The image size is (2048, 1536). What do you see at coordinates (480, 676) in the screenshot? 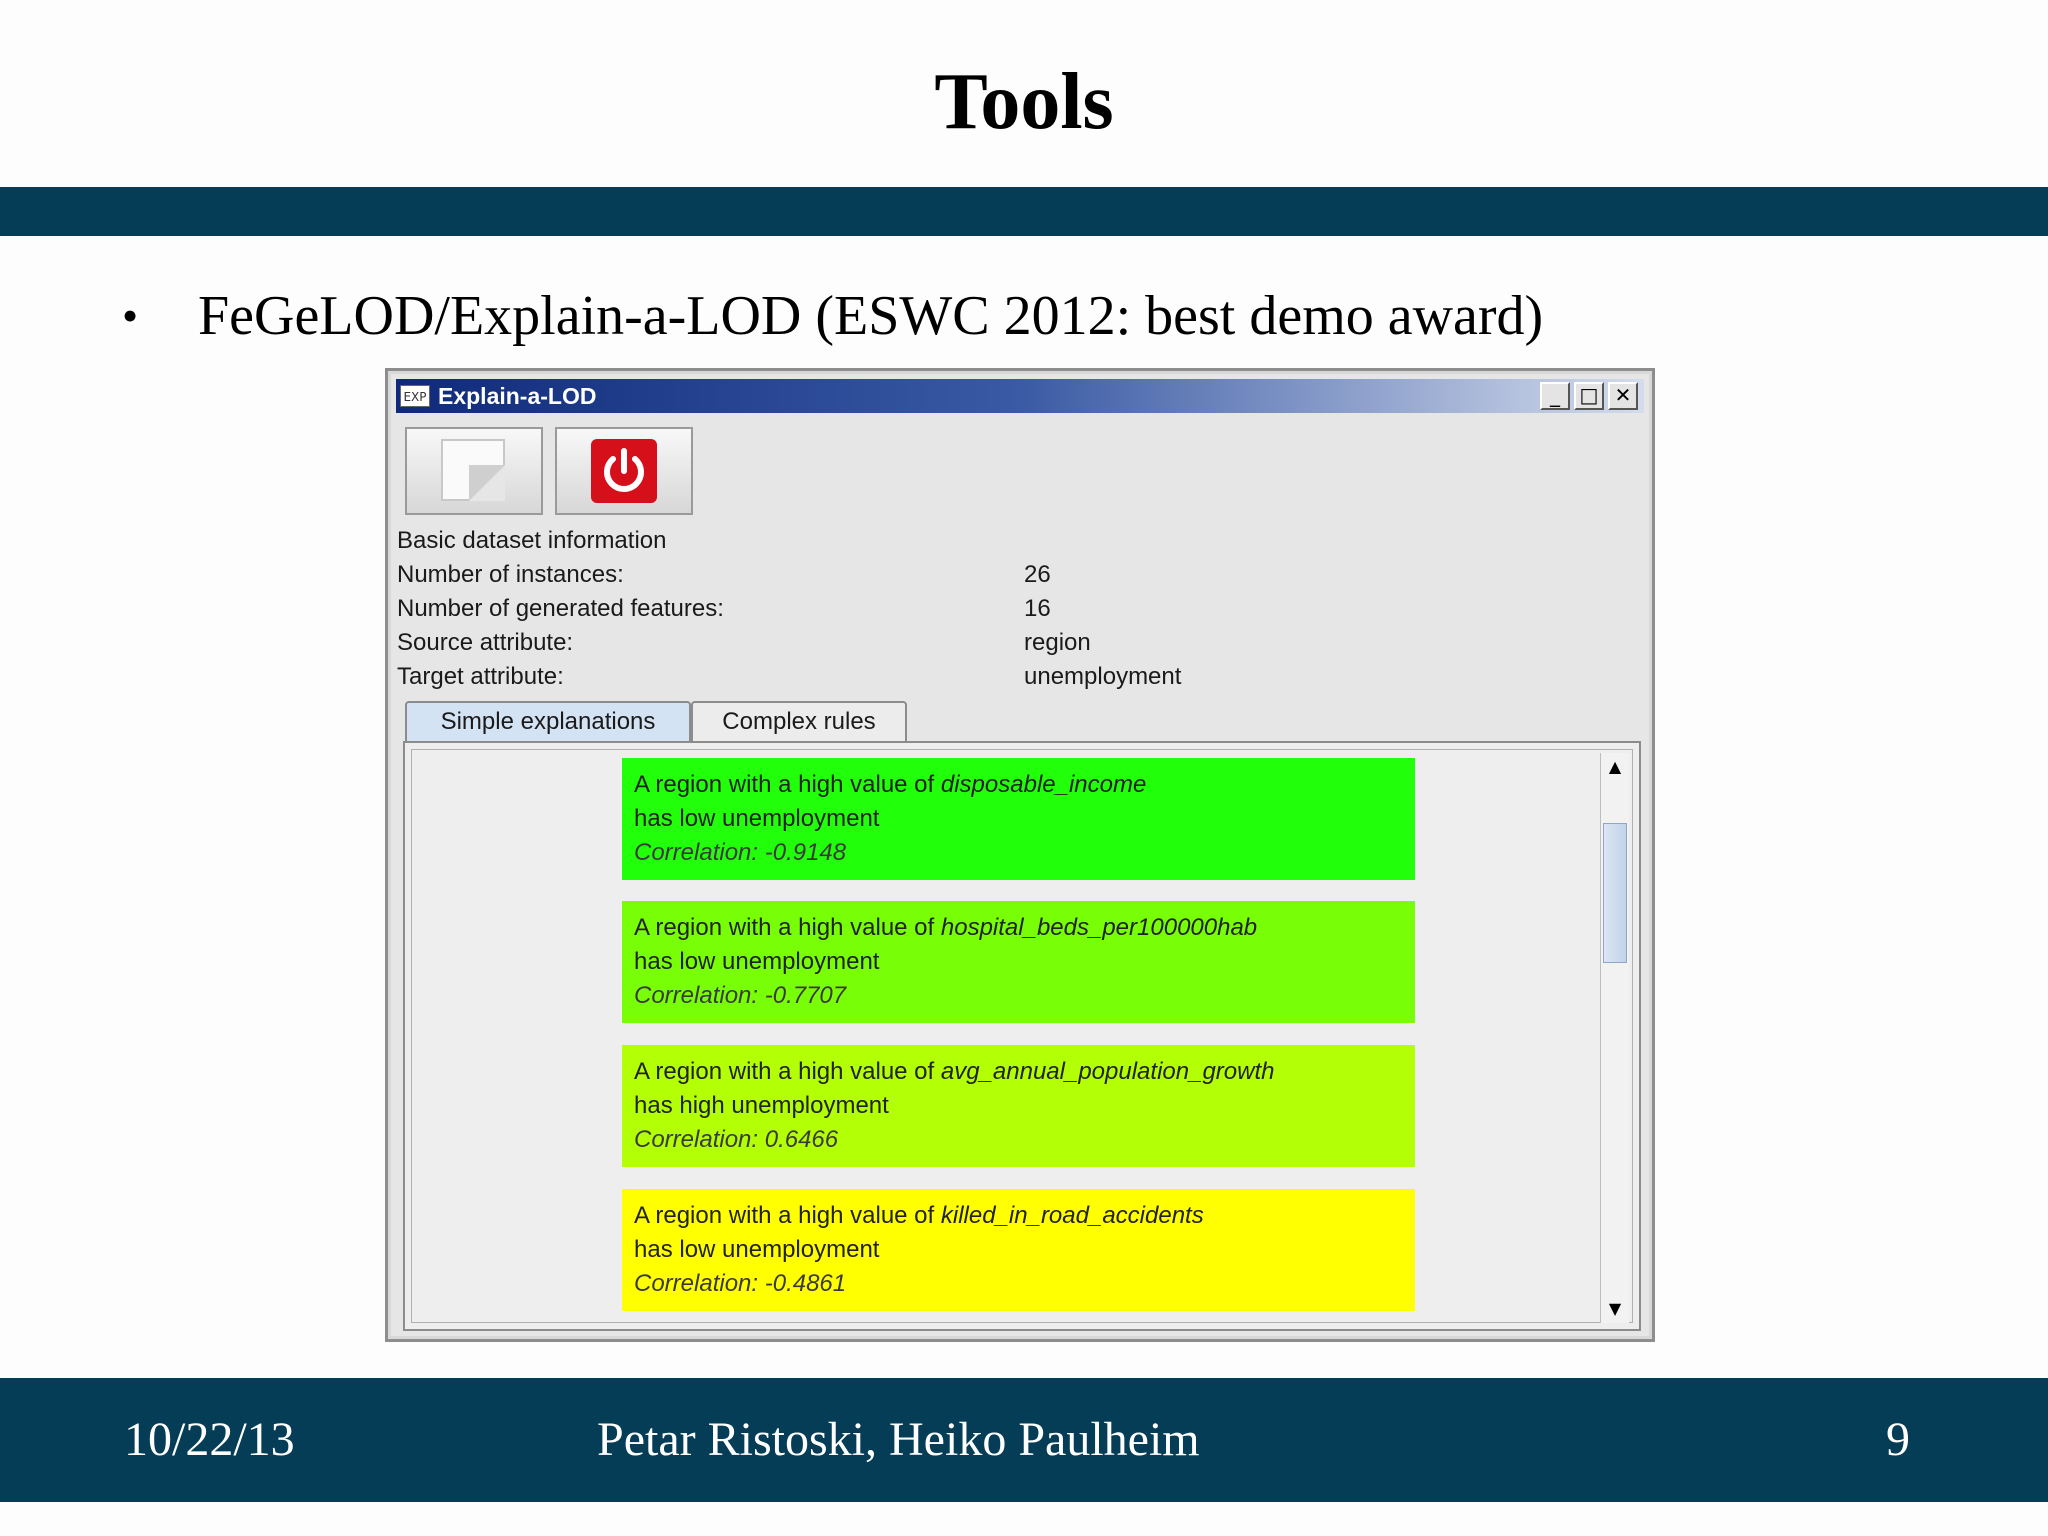
I see `info-label-target: Target attribute:` at bounding box center [480, 676].